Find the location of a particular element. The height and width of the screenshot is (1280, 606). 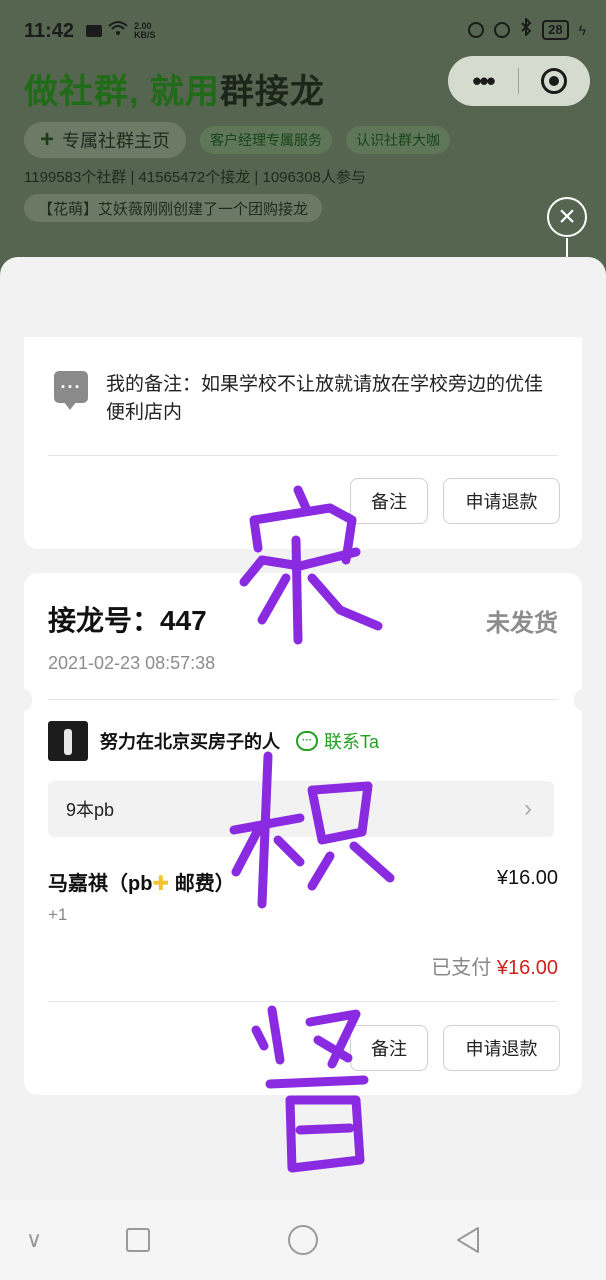

item-name-part2: 邮费） is located at coordinates (204, 884).